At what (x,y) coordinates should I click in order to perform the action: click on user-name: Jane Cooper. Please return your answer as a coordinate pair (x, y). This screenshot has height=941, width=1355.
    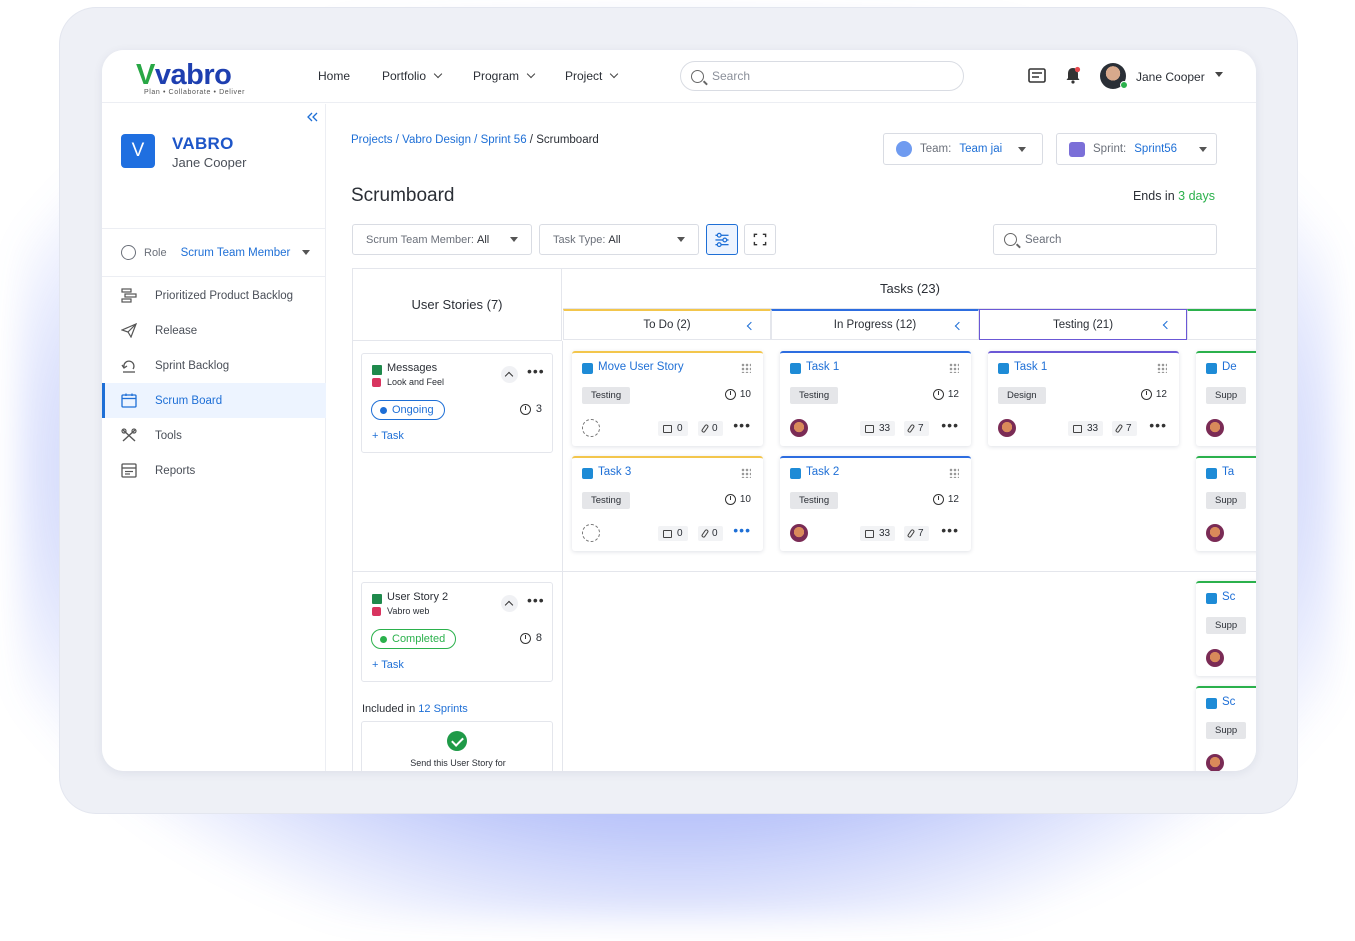
    Looking at the image, I should click on (1170, 77).